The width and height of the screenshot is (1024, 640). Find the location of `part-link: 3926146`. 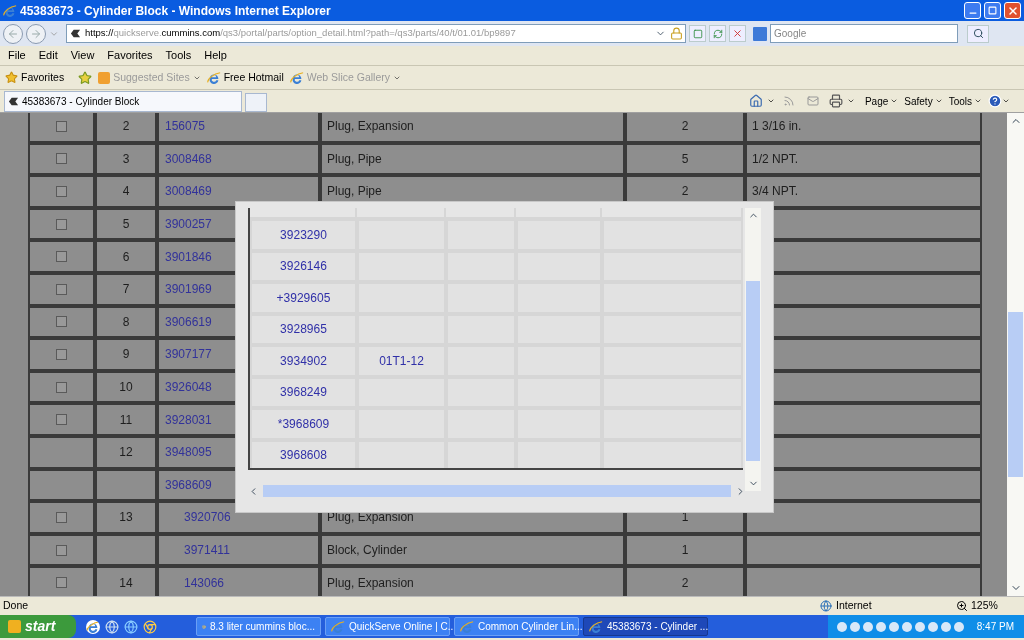

part-link: 3926146 is located at coordinates (303, 266).